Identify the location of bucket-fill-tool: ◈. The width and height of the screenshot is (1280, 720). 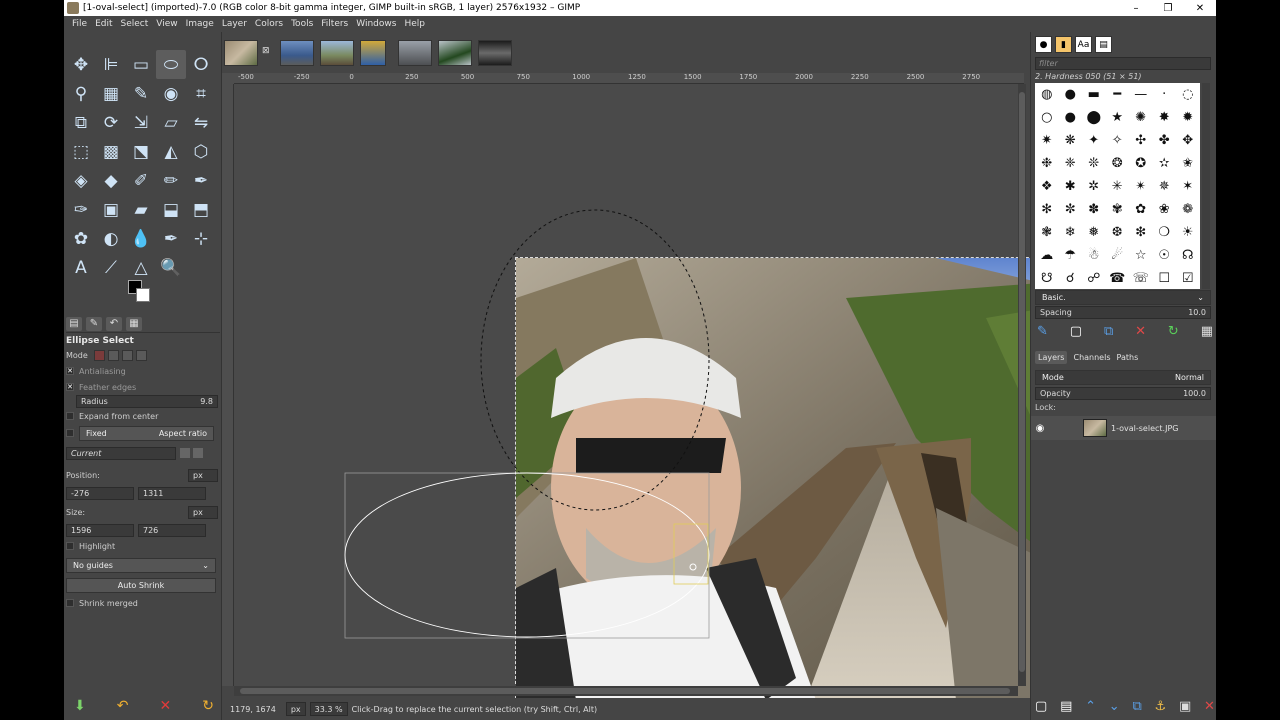
(81, 180).